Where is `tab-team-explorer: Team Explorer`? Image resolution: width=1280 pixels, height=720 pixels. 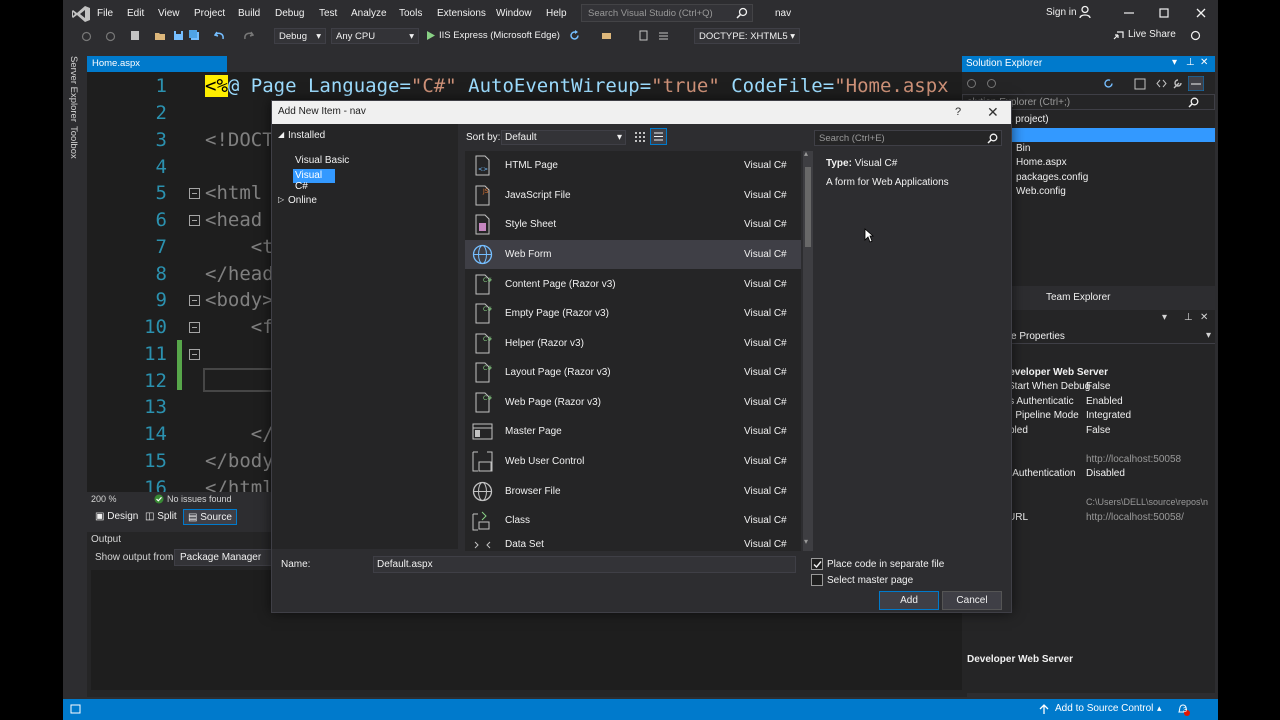
tab-team-explorer: Team Explorer is located at coordinates (1078, 297).